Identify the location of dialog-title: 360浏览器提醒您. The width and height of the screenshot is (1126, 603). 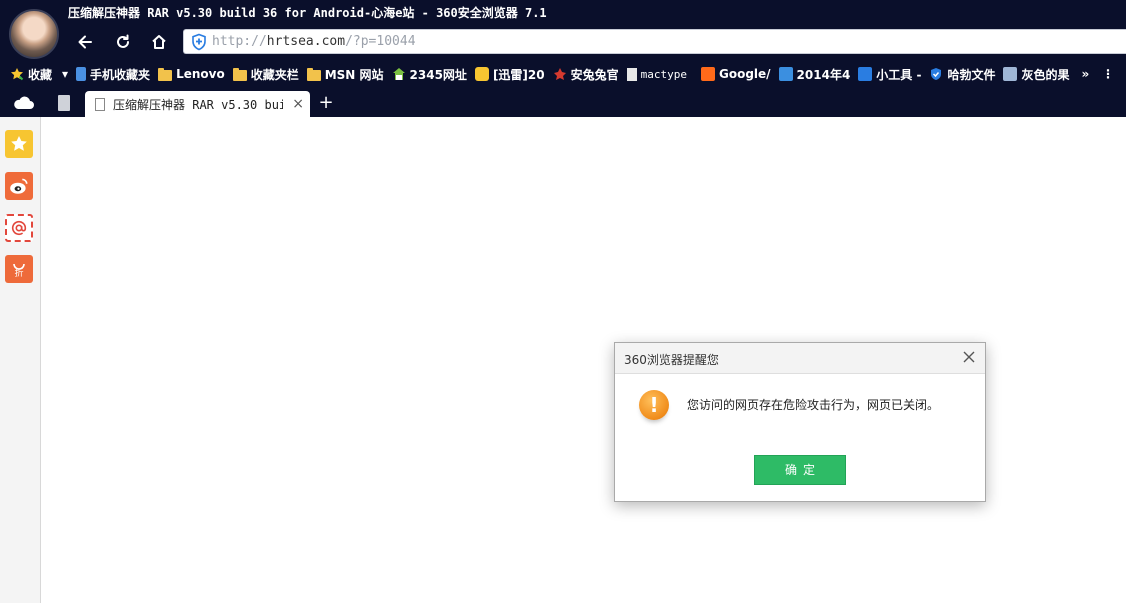
(671, 360).